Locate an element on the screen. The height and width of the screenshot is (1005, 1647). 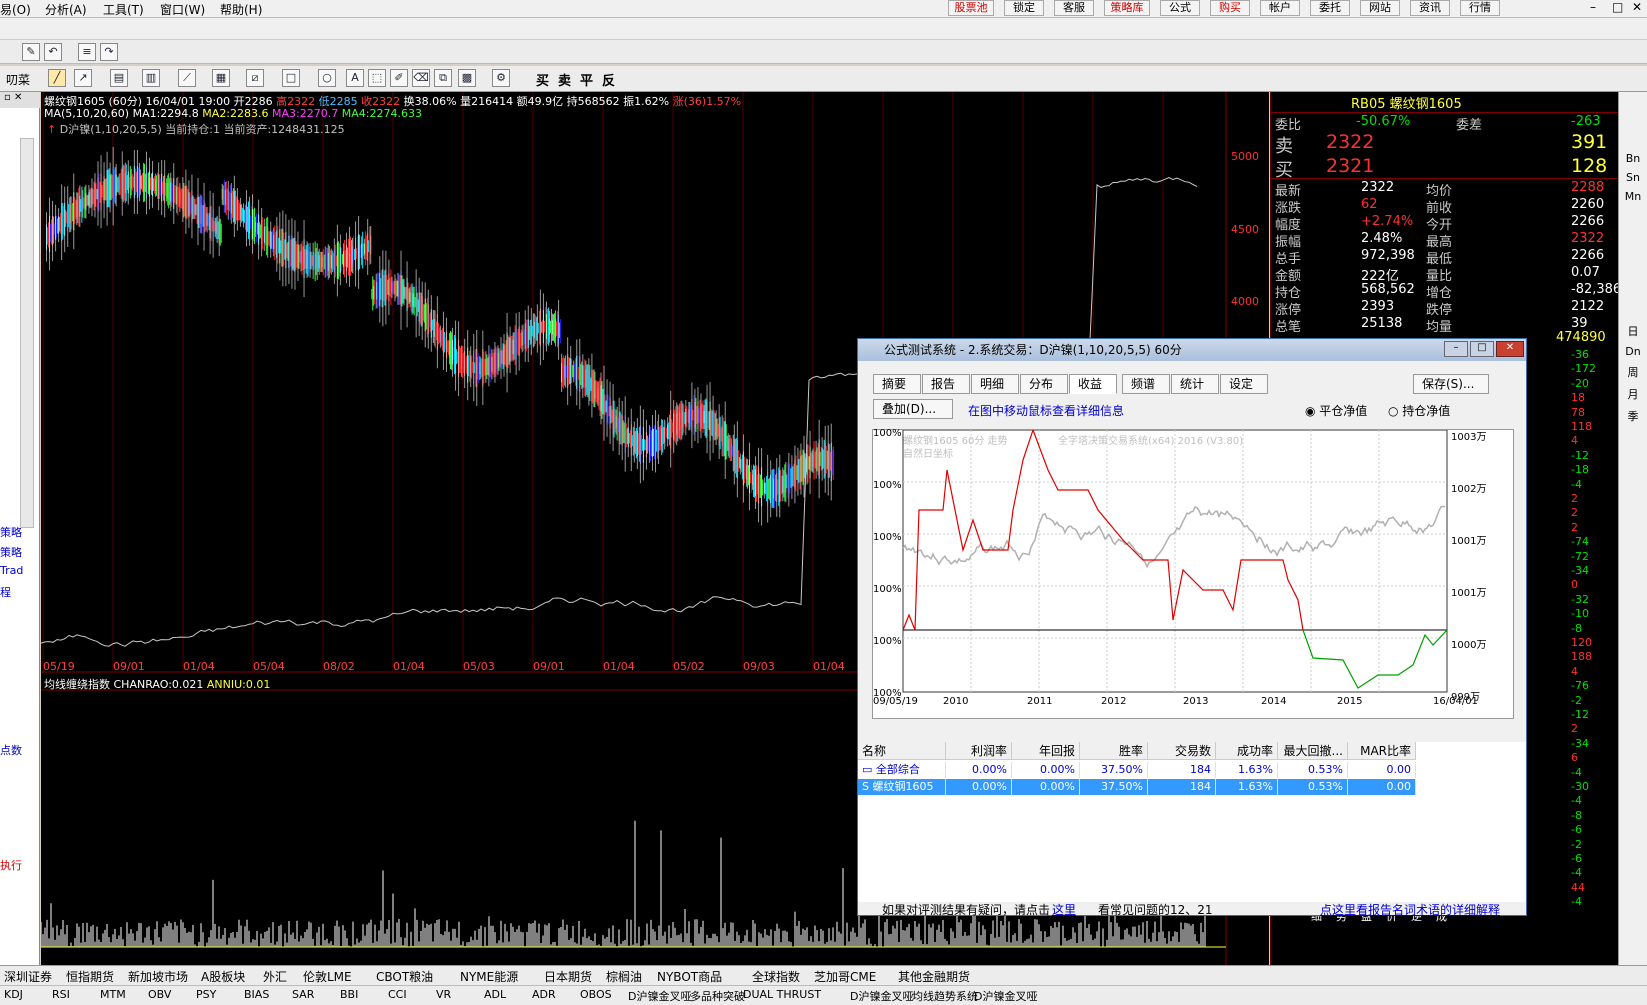
menu-item-window: 窗口(W) is located at coordinates (182, 9).